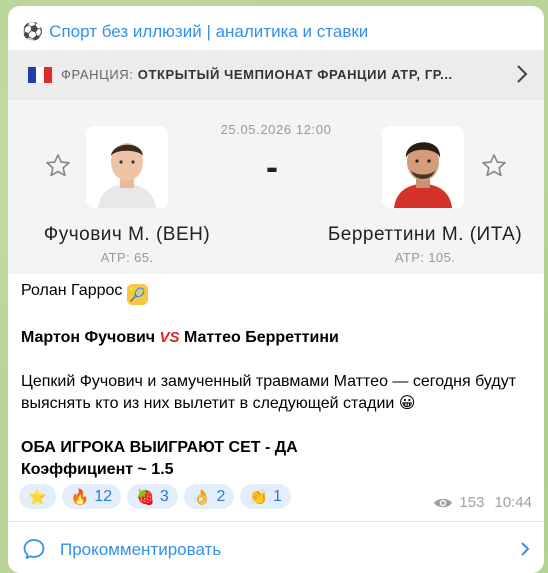 This screenshot has width=548, height=573. Describe the element at coordinates (202, 497) in the screenshot. I see `ok-hand-reaction-icon: 👌` at that location.